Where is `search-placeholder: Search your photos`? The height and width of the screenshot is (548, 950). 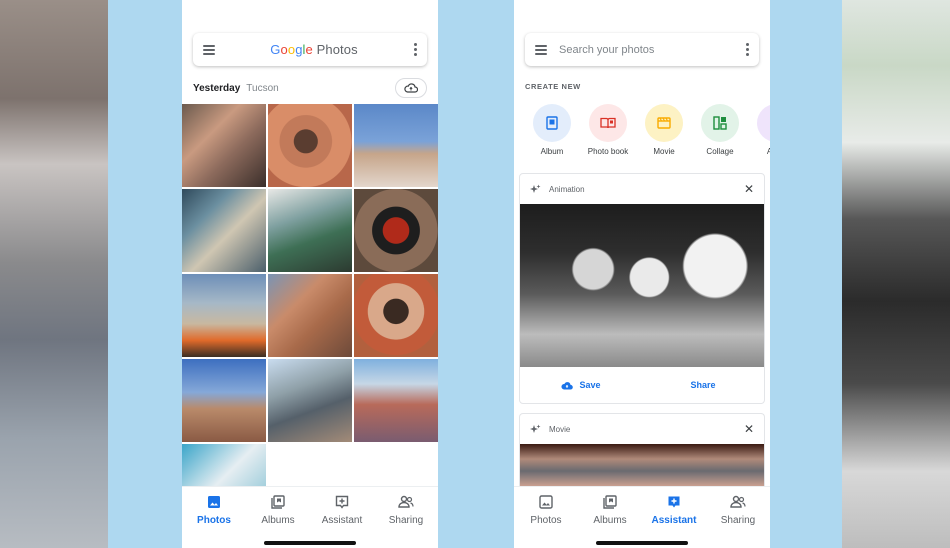
search-placeholder: Search your photos is located at coordinates (606, 50).